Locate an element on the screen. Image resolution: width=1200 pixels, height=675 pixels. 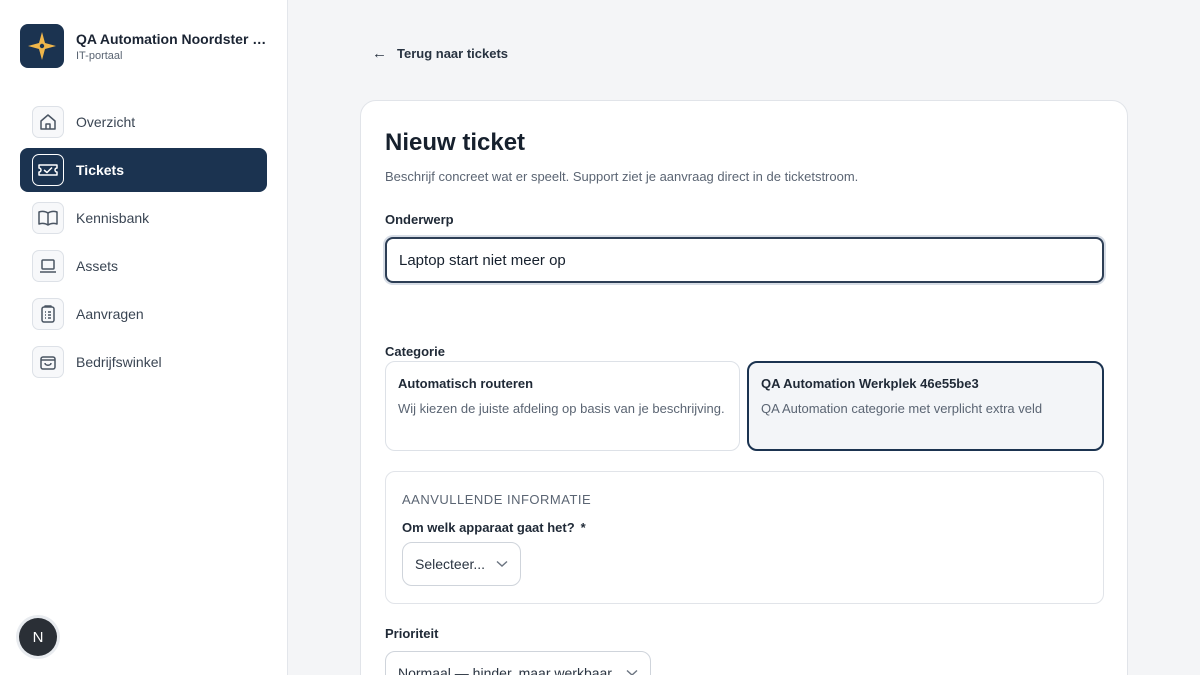
device-question-text: Om welk apparaat gaat het? is located at coordinates (488, 527).